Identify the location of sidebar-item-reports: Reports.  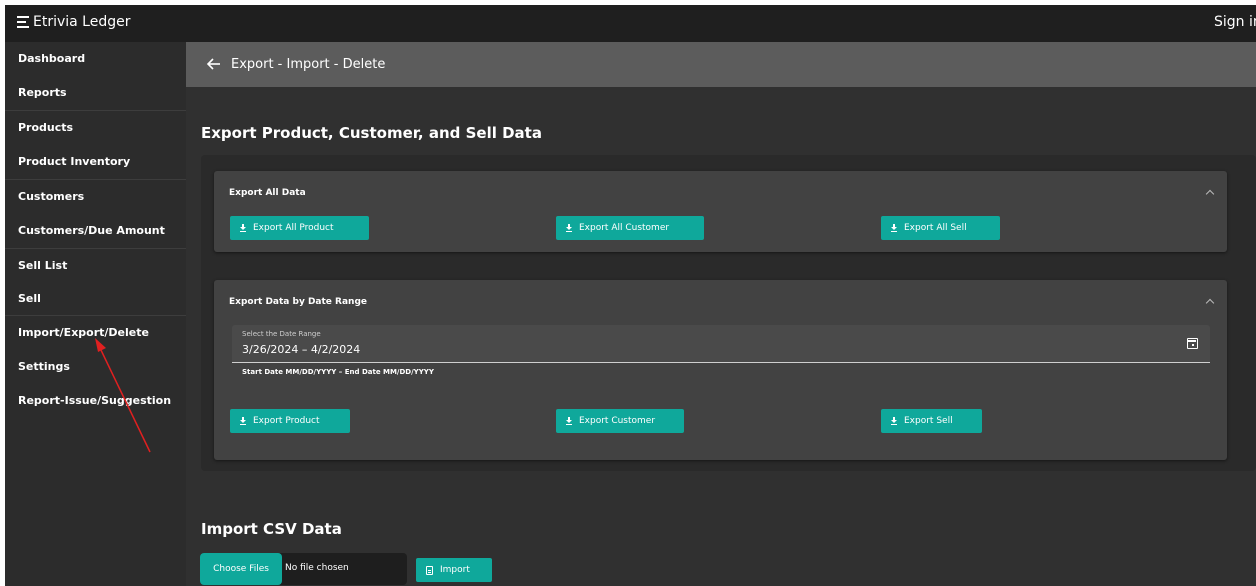
(95, 93).